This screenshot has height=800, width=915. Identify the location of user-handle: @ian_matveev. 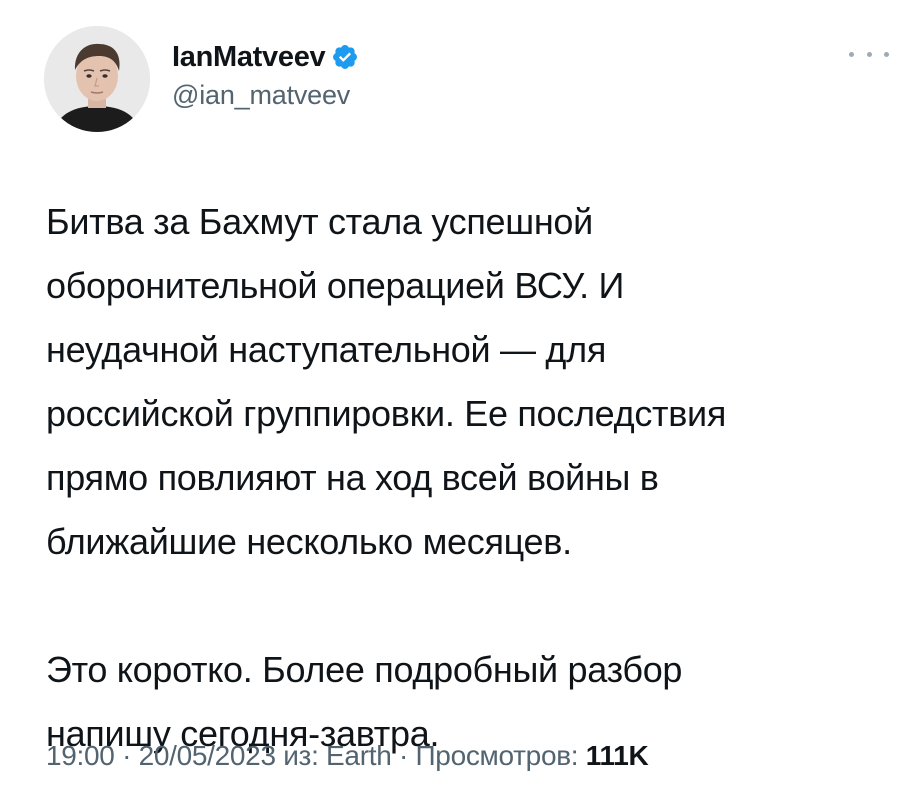
(265, 95).